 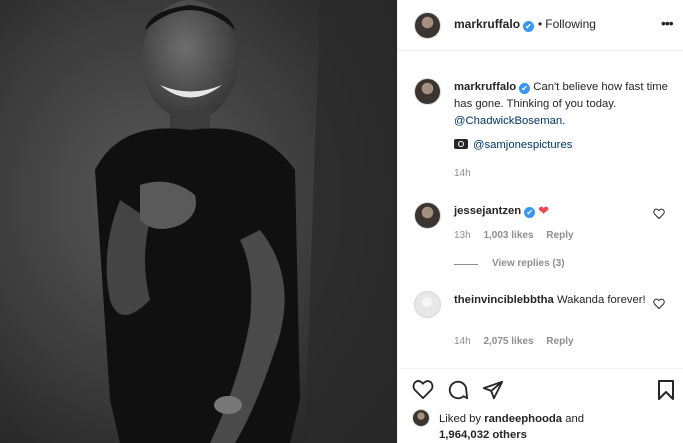 What do you see at coordinates (427, 91) in the screenshot?
I see `caption-avatar` at bounding box center [427, 91].